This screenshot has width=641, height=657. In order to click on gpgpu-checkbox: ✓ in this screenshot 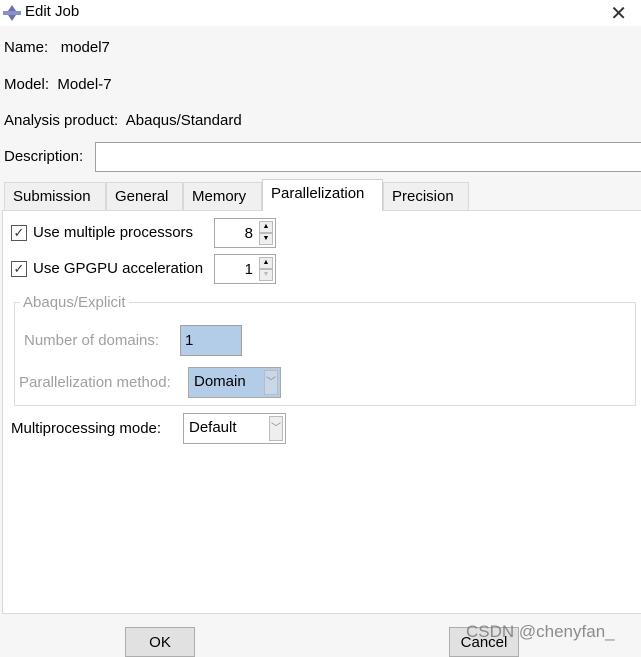, I will do `click(19, 269)`.